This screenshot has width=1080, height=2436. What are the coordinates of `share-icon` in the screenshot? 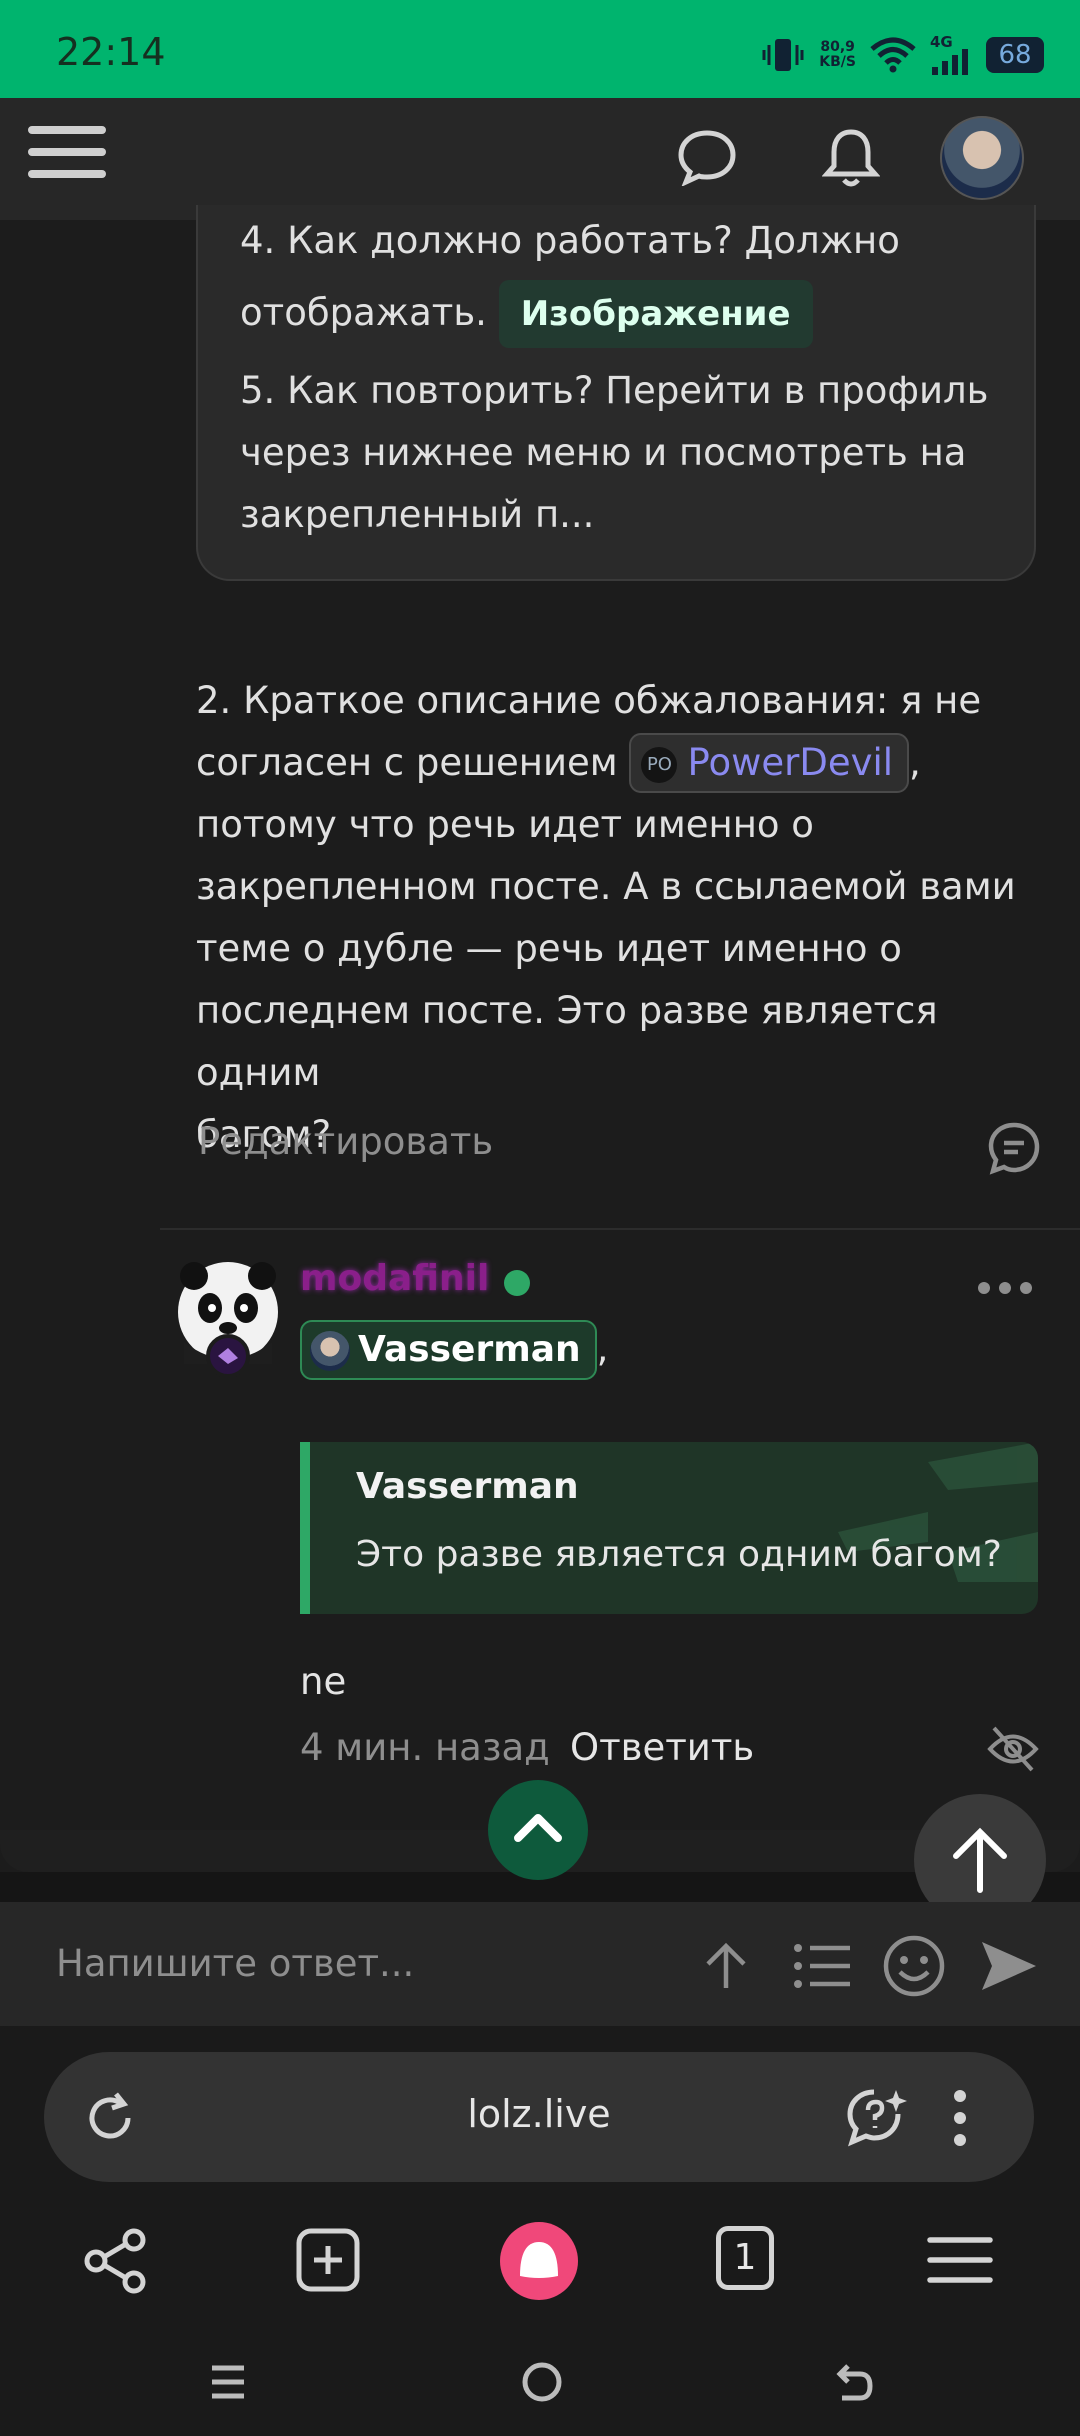 It's located at (115, 2261).